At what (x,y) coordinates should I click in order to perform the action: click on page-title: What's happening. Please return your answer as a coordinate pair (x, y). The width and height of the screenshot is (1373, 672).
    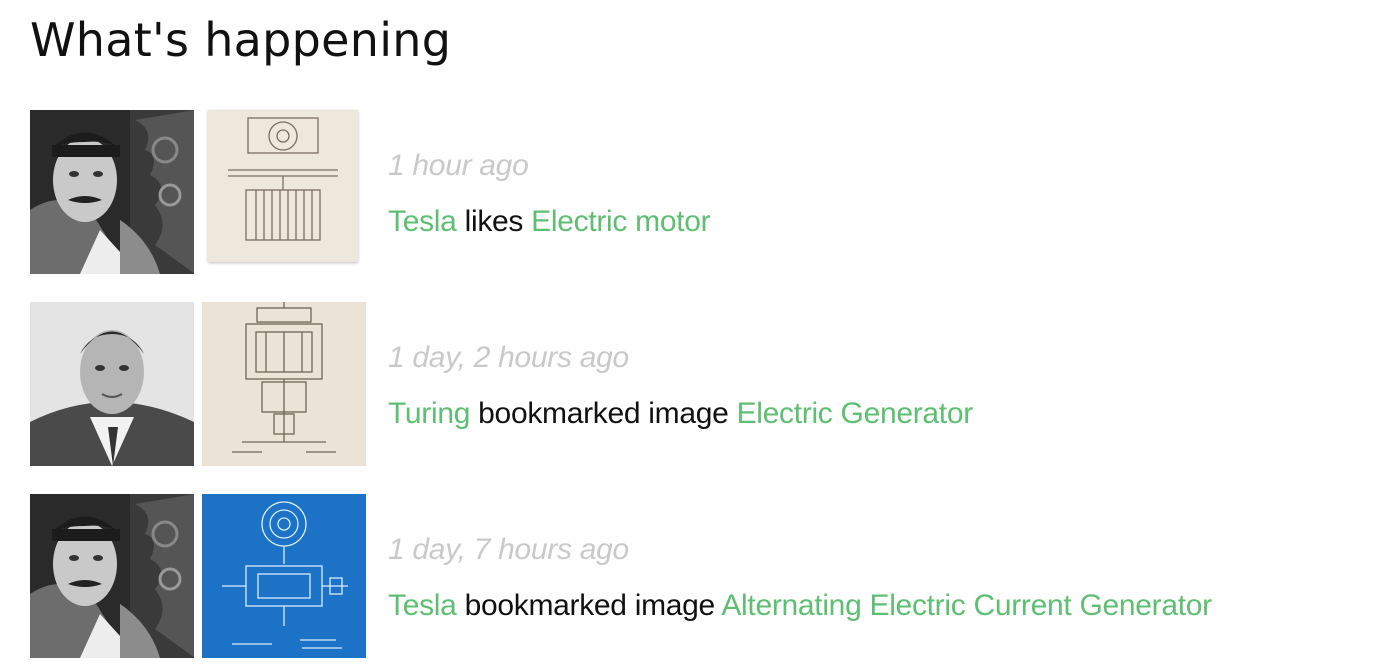
    Looking at the image, I should click on (241, 40).